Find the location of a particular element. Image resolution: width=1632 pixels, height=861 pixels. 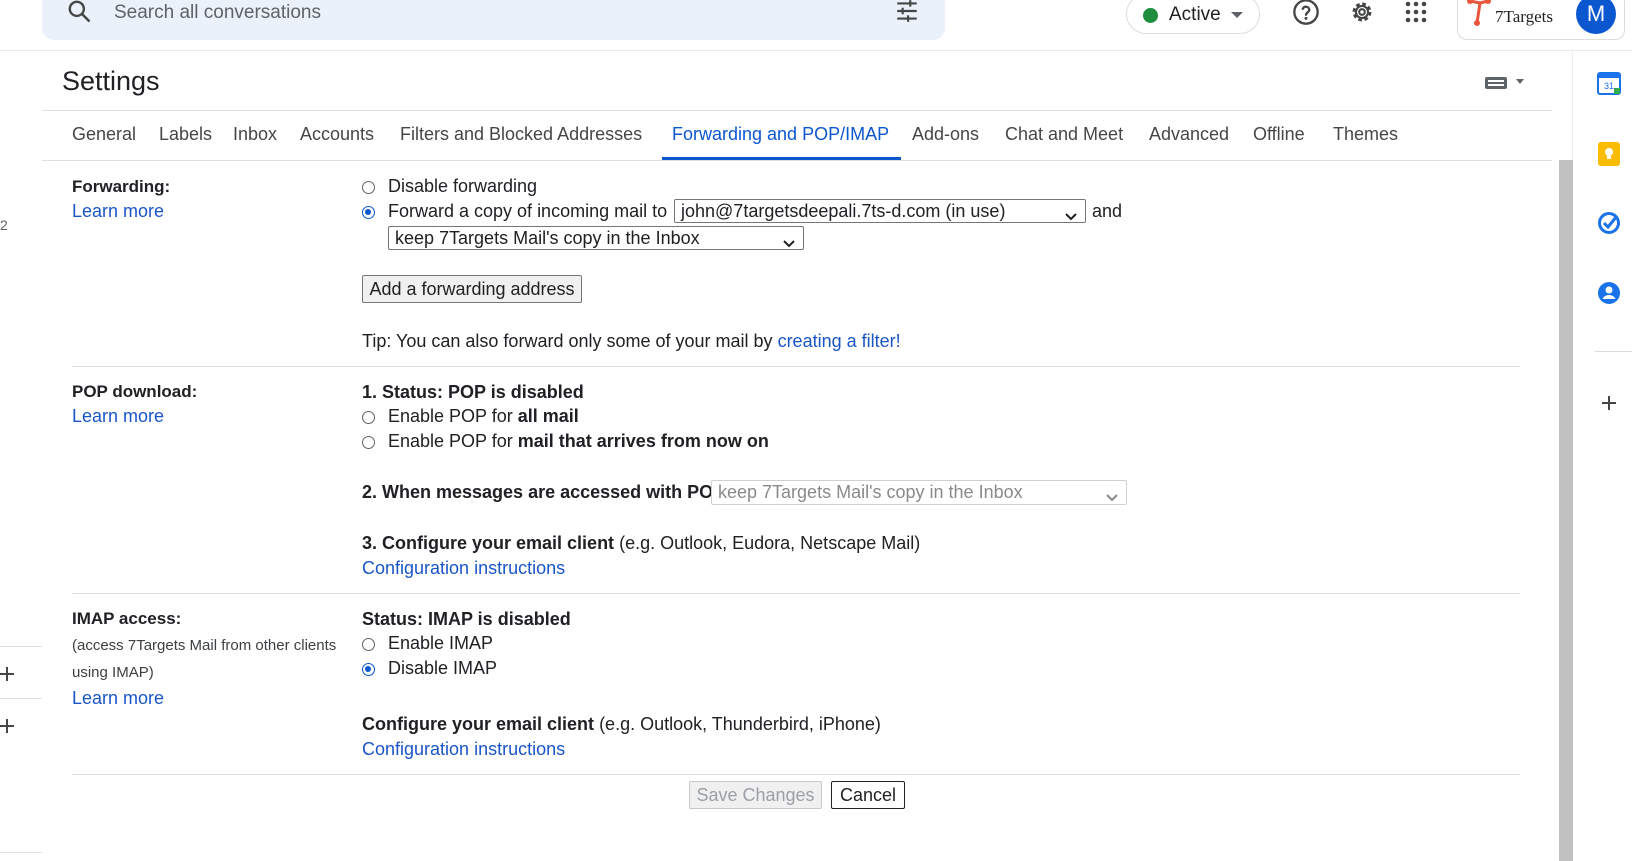

copy-action-select: keep 7Targets Mail's copy in the Inbox is located at coordinates (596, 238).